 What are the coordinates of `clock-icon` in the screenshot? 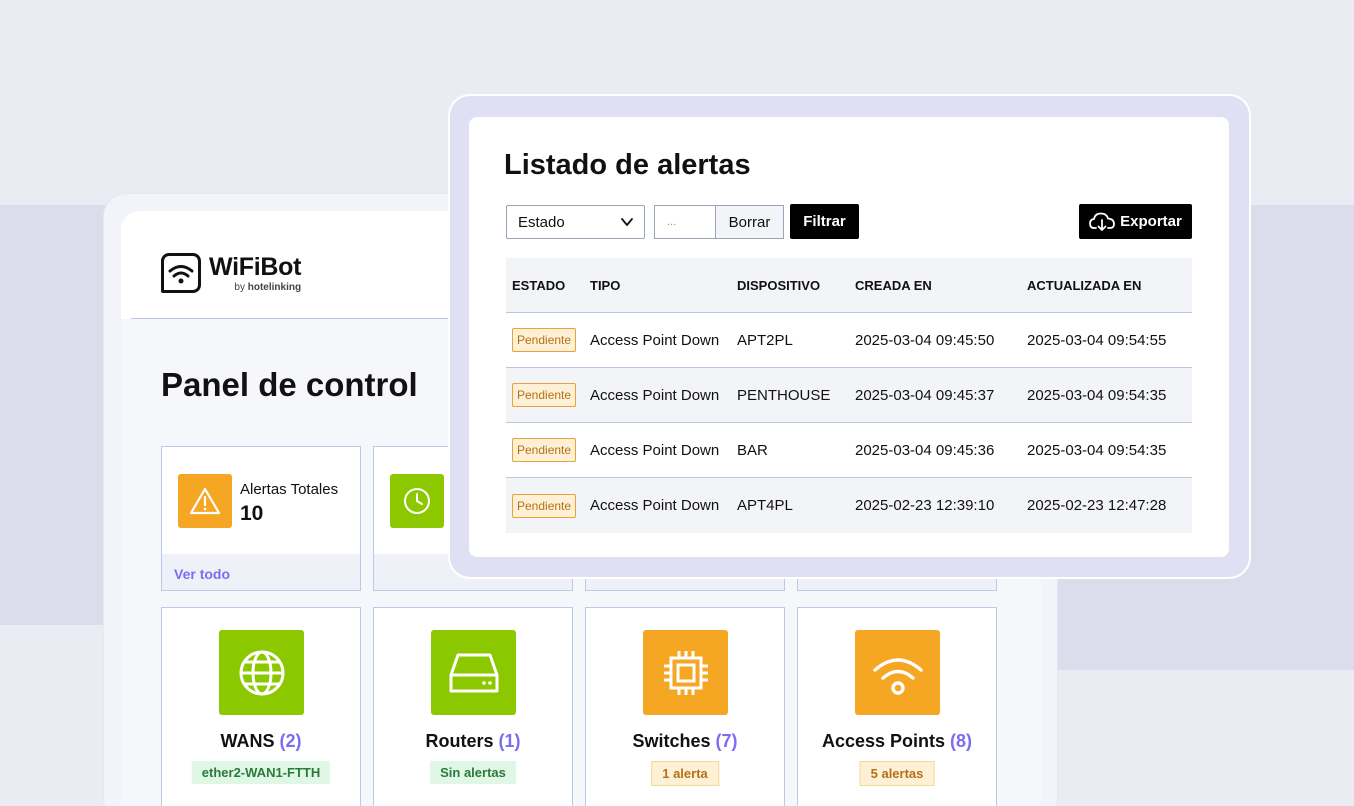 It's located at (417, 501).